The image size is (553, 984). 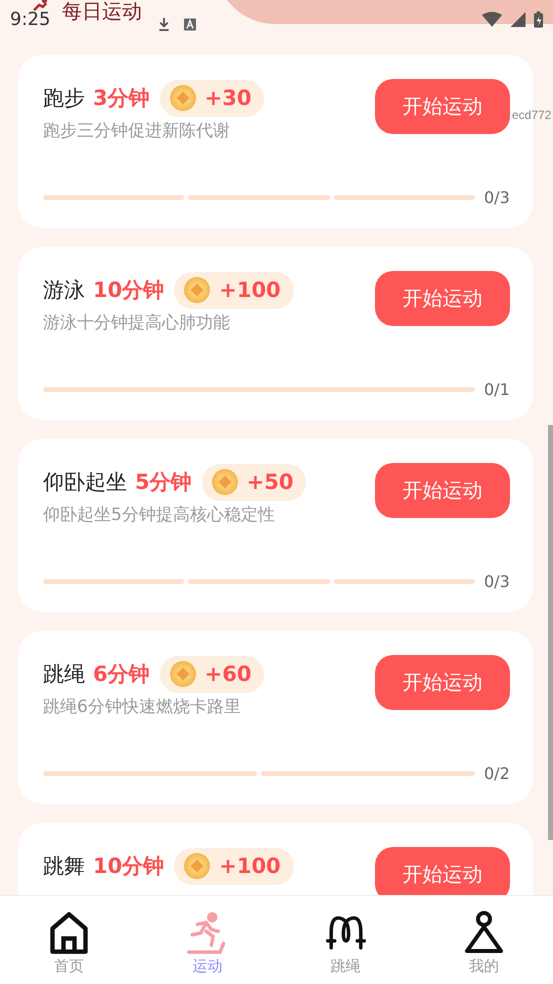 I want to click on task-duration: 5分钟, so click(x=163, y=482).